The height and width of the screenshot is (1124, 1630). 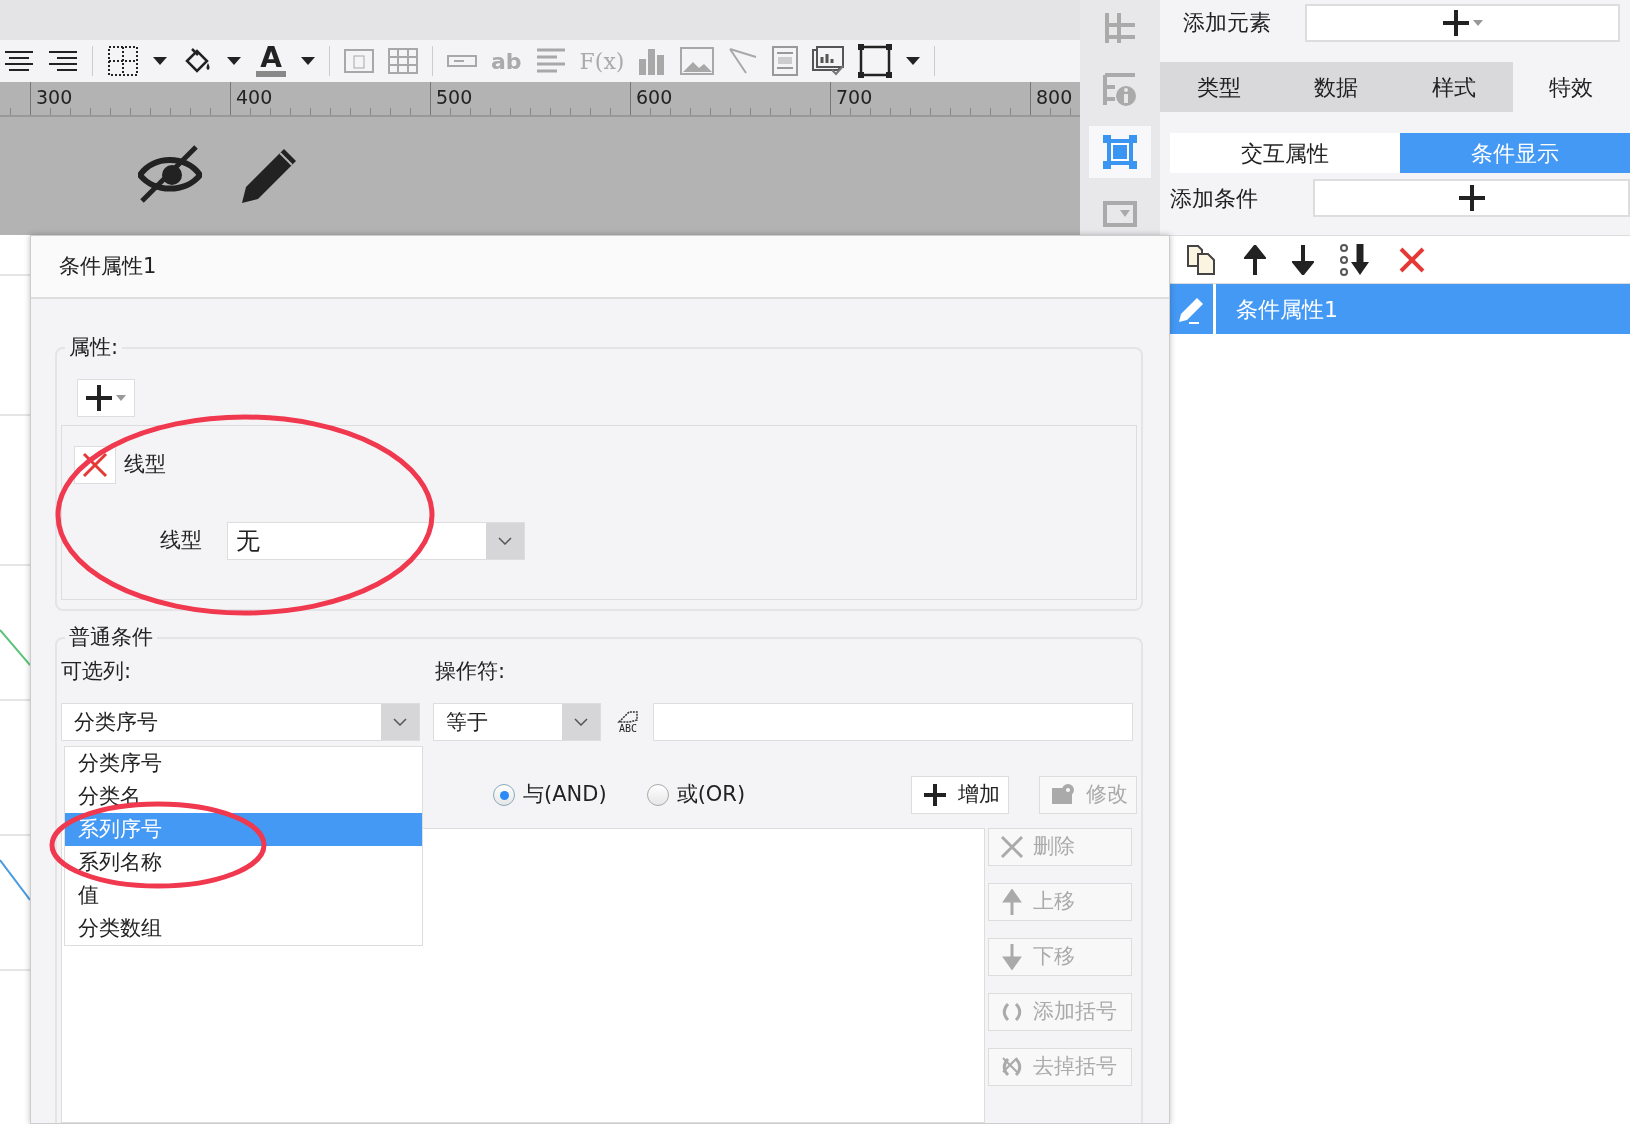 I want to click on ruler-label: 500, so click(x=530, y=98).